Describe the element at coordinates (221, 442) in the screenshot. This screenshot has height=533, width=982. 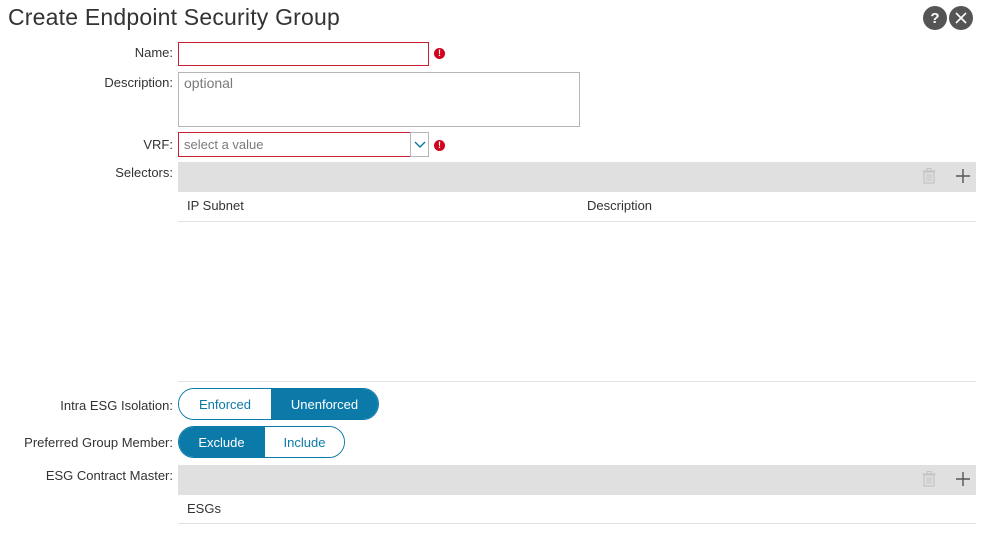
I see `exclude-option: Exclude` at that location.